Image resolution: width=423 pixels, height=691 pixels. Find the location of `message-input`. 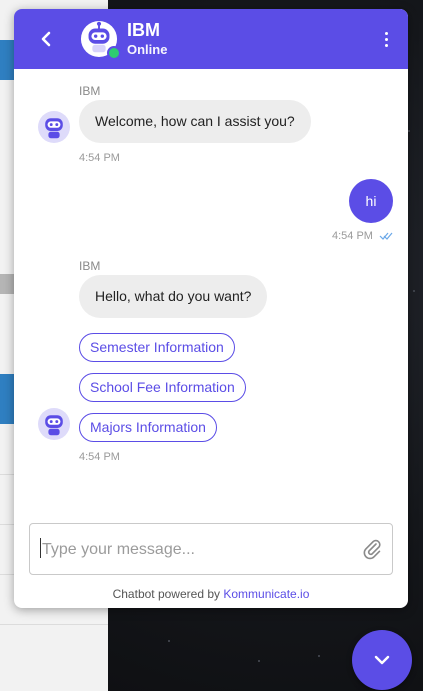

message-input is located at coordinates (197, 550).